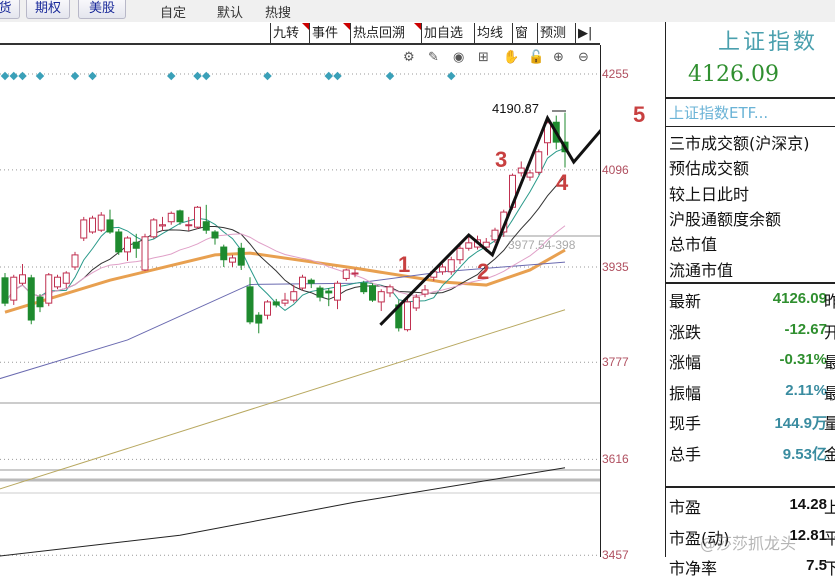  What do you see at coordinates (829, 423) in the screenshot?
I see `stat-suffix: 量` at bounding box center [829, 423].